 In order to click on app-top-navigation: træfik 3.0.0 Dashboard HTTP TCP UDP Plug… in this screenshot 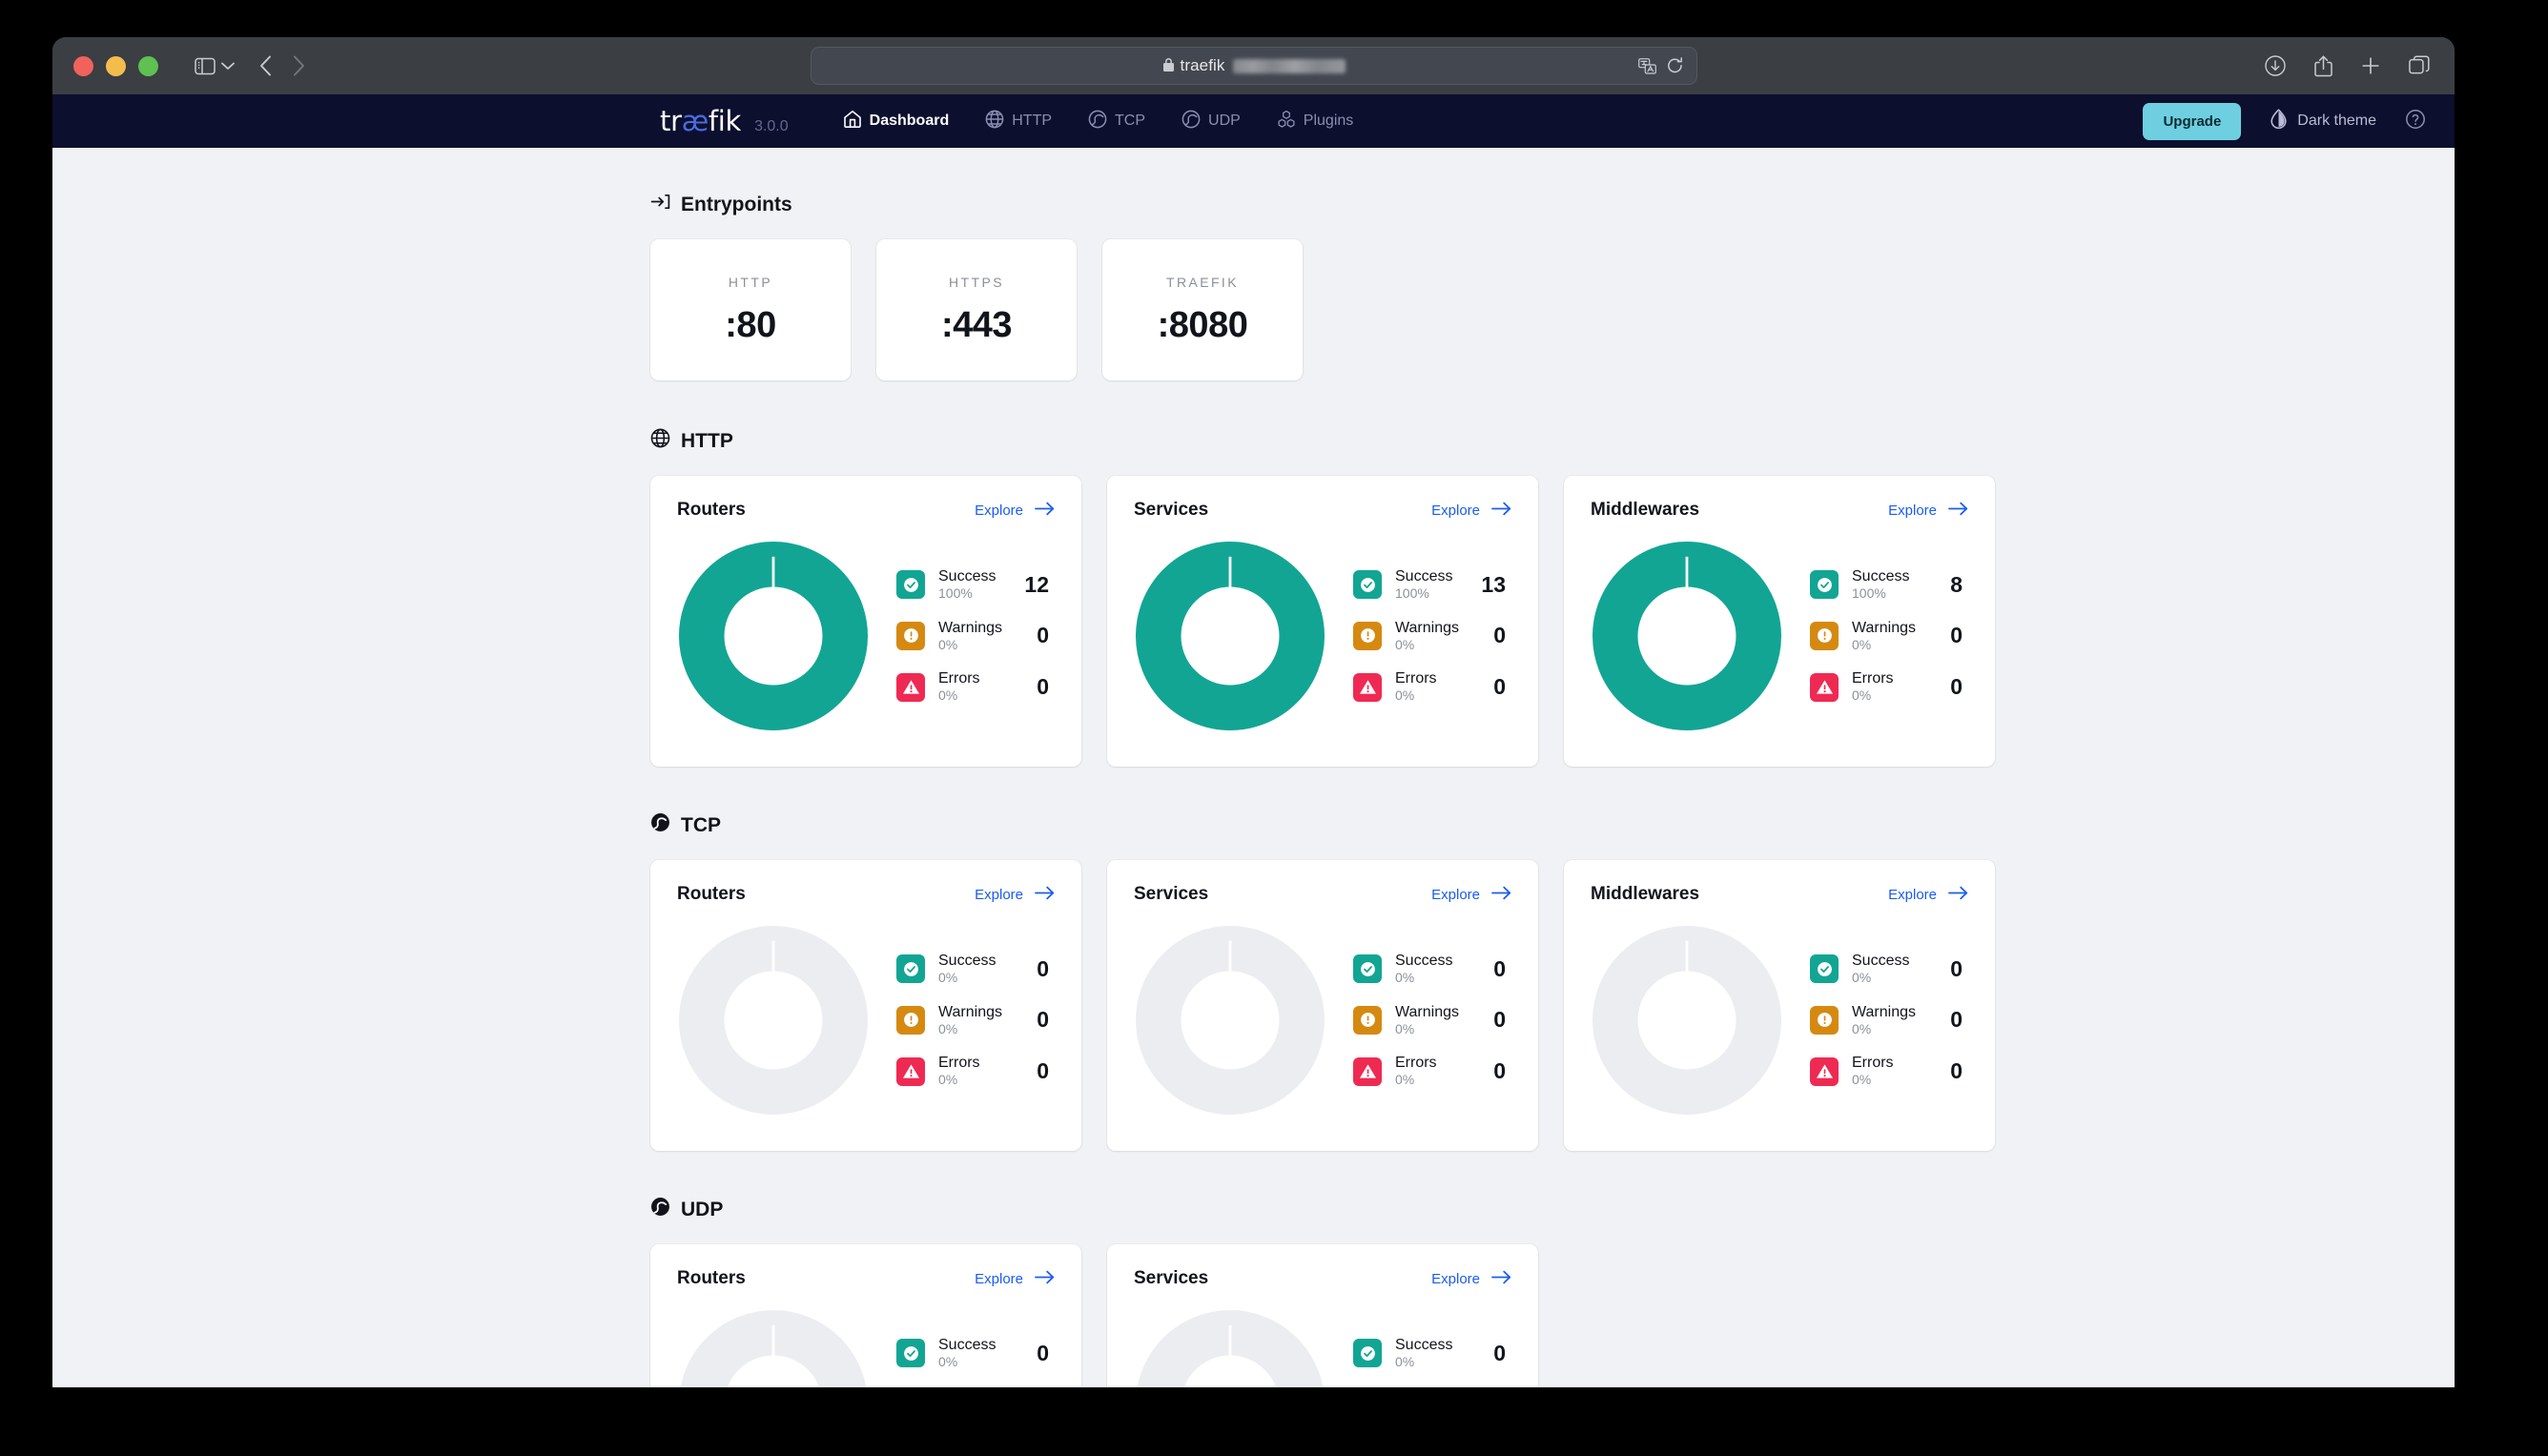, I will do `click(1254, 121)`.